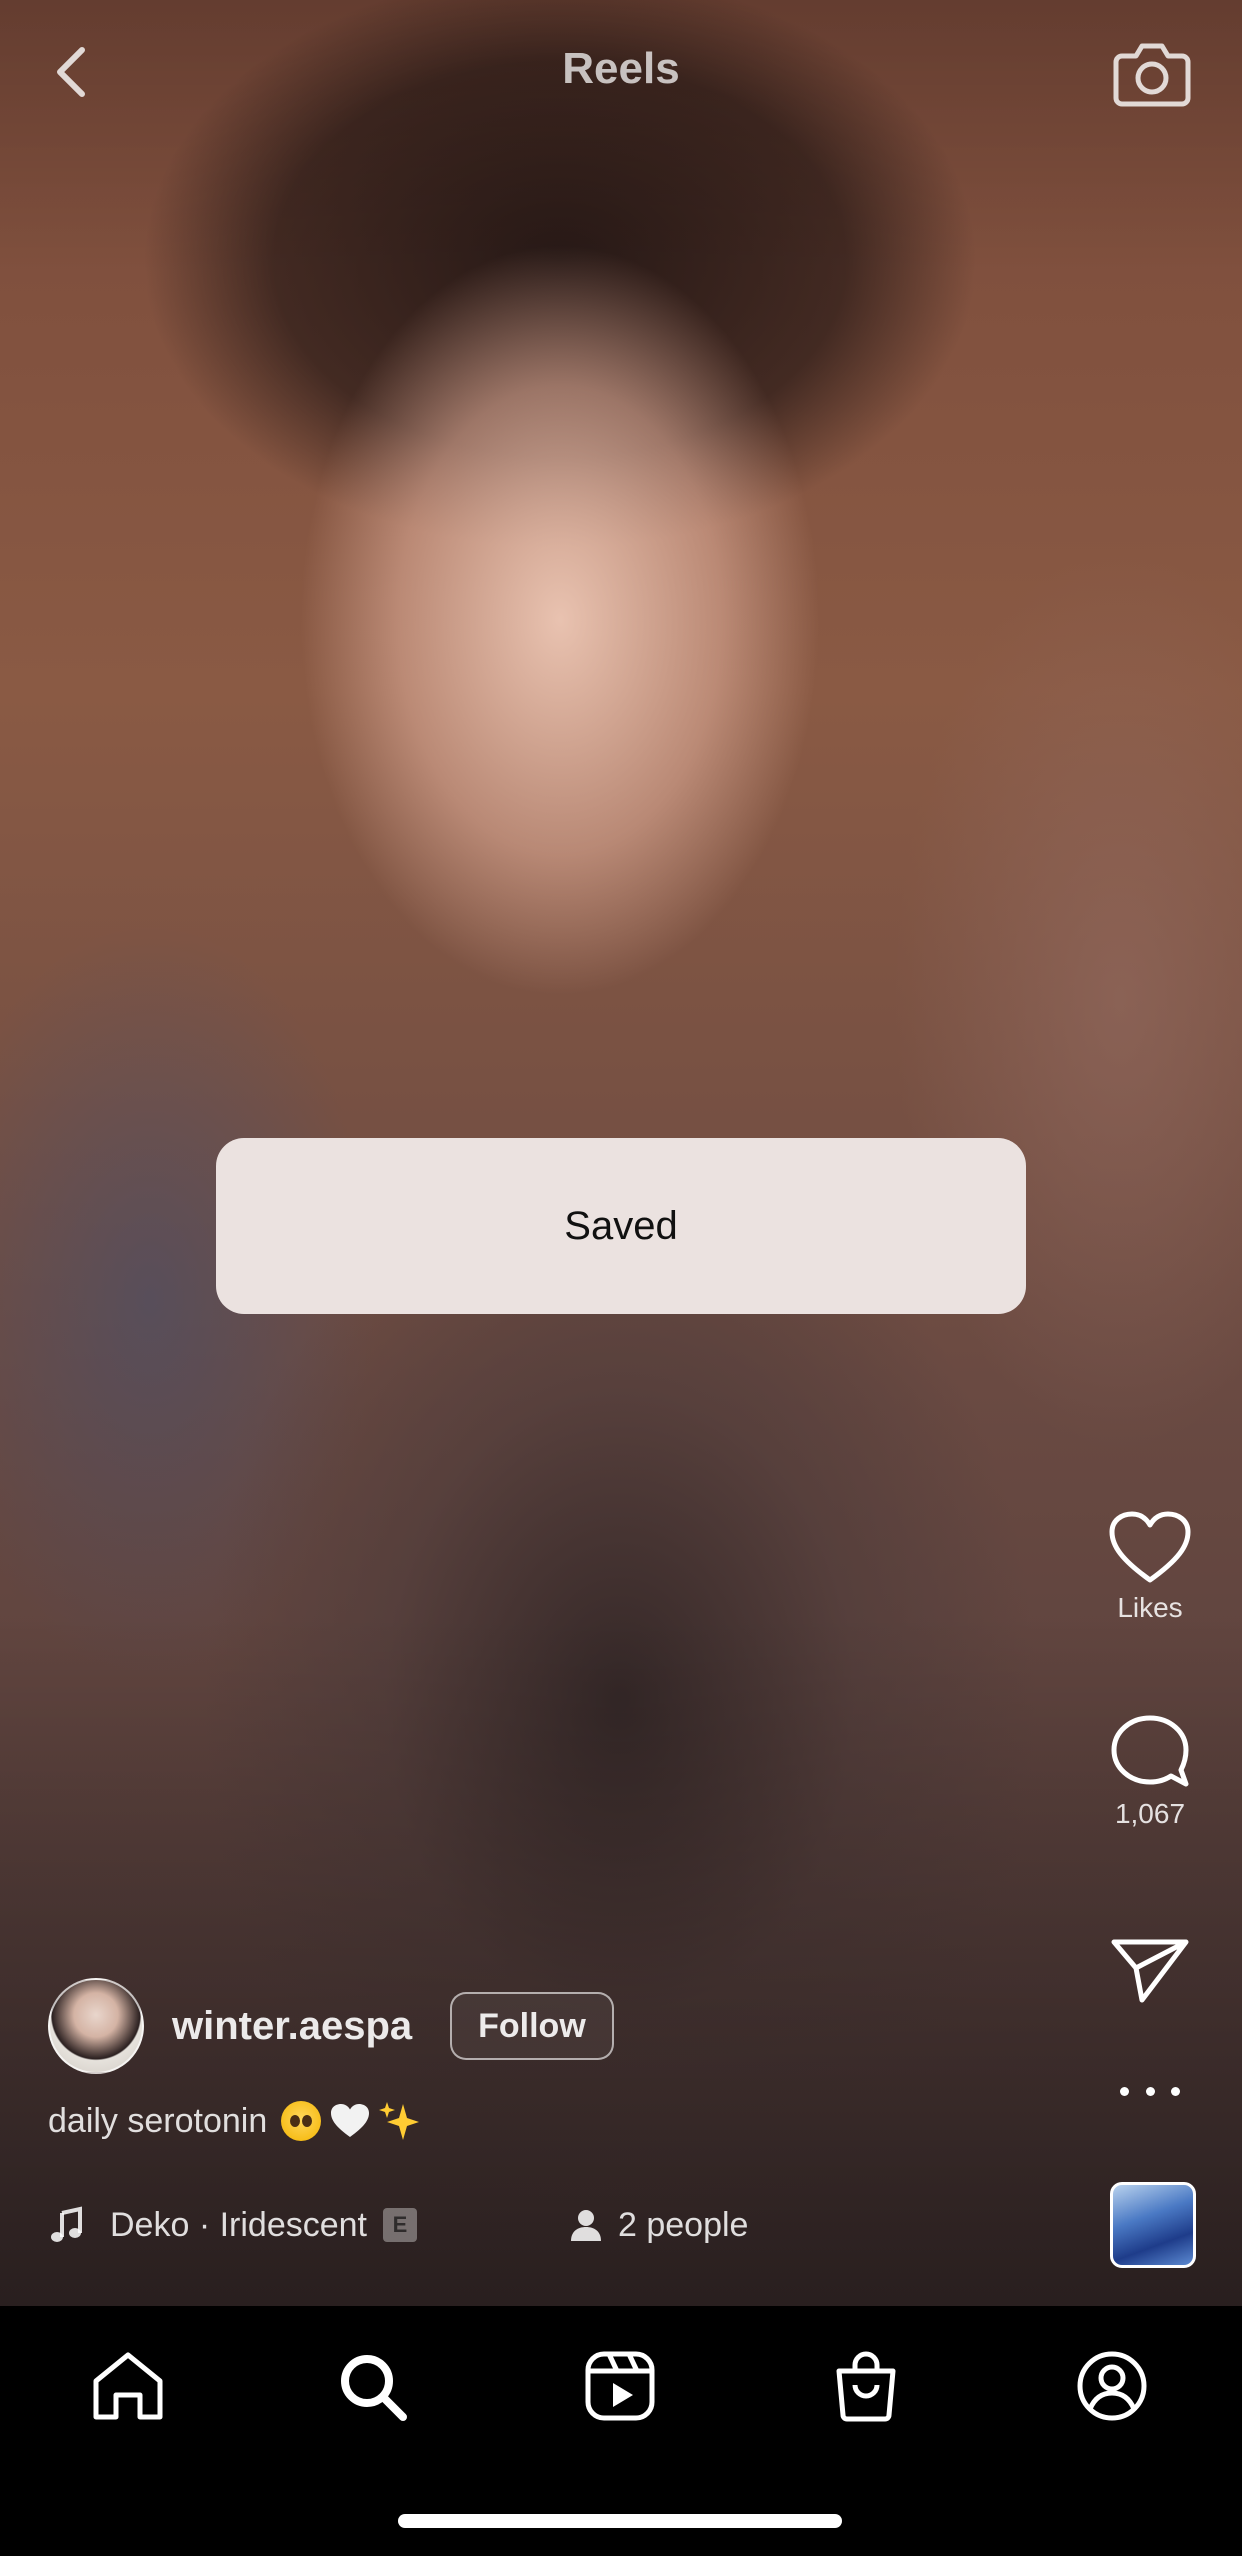  Describe the element at coordinates (1150, 1607) in the screenshot. I see `likes-label: Likes` at that location.